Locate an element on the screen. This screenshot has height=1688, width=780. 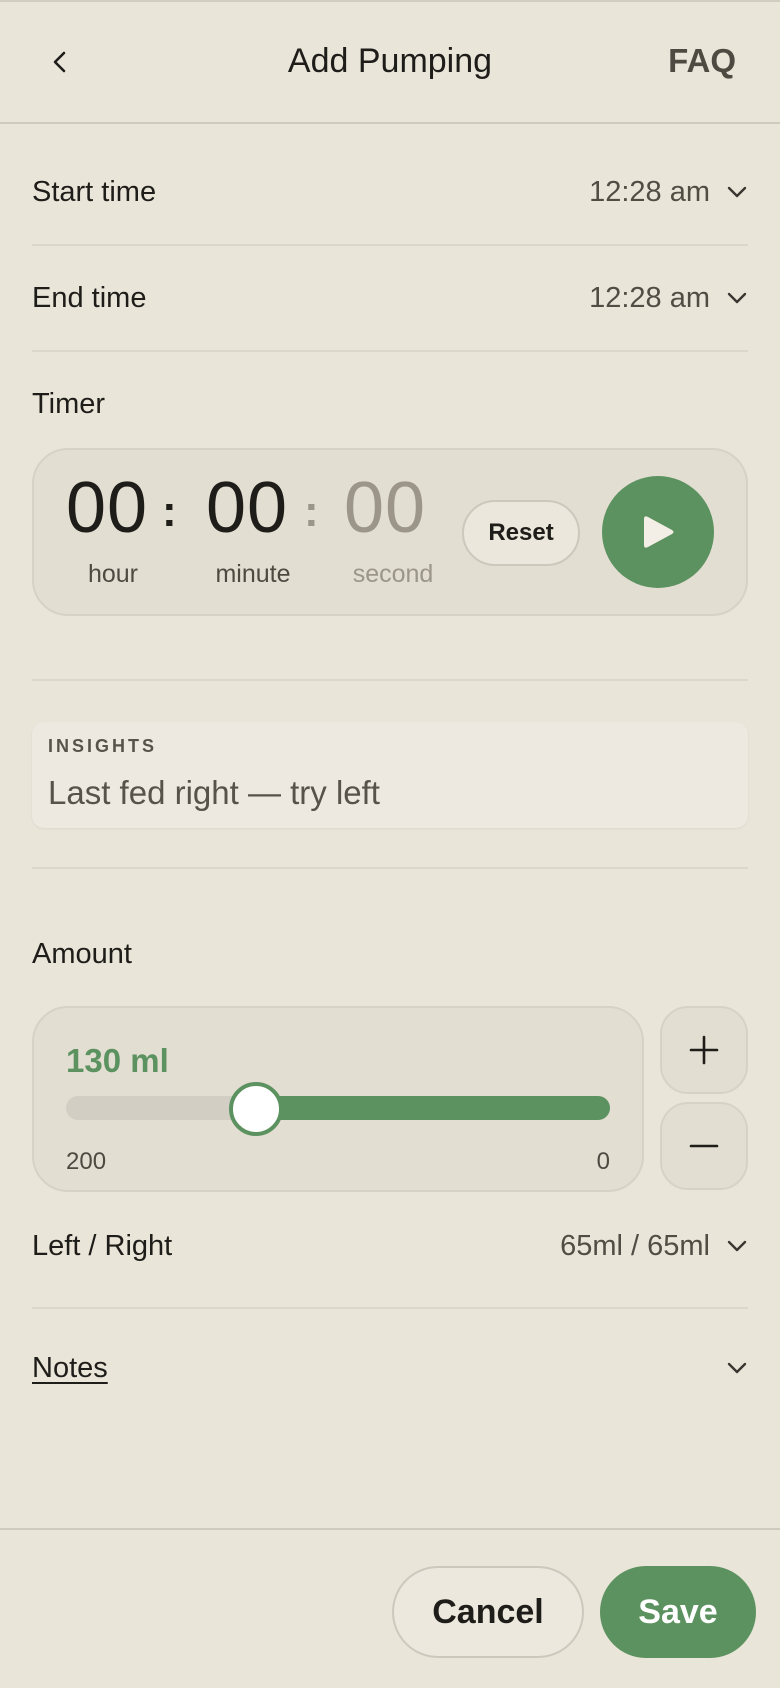
amount-slider-track is located at coordinates (338, 1108).